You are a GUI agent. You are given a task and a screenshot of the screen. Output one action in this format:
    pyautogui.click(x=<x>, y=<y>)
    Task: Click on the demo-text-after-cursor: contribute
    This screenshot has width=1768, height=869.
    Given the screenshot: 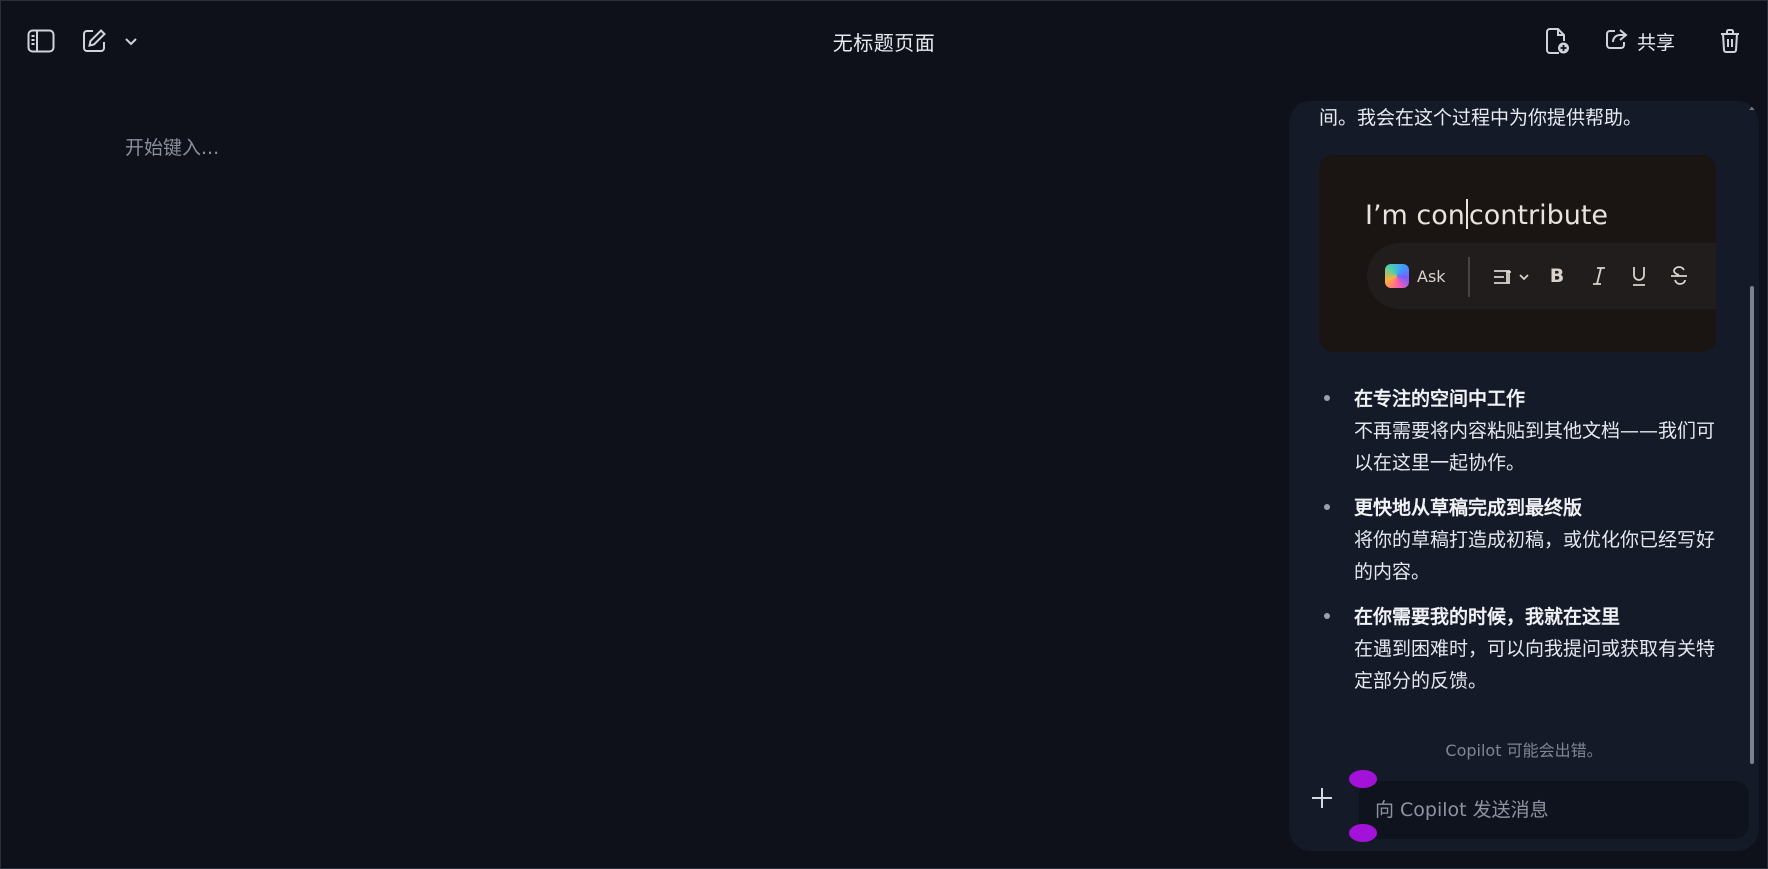 What is the action you would take?
    pyautogui.click(x=1538, y=215)
    